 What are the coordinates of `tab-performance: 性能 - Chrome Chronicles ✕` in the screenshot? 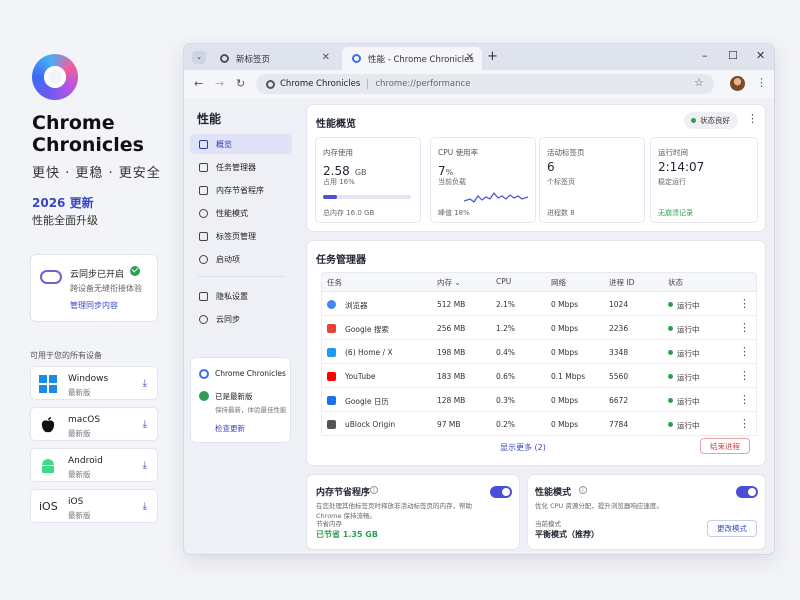 It's located at (412, 58).